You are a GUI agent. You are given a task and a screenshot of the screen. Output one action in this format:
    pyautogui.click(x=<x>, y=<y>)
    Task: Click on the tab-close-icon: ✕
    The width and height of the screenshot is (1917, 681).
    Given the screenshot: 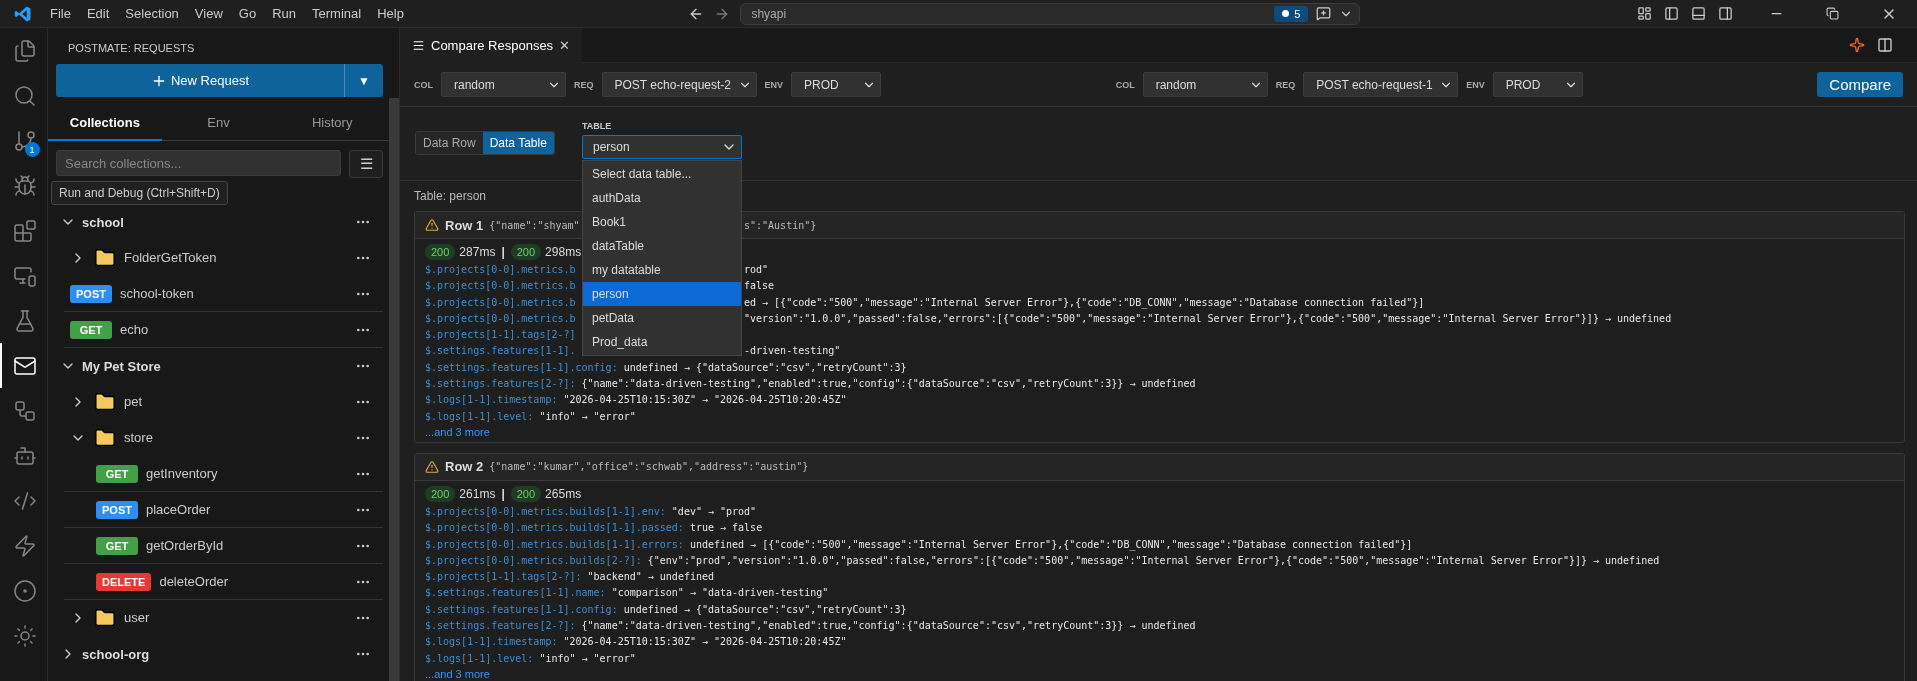 What is the action you would take?
    pyautogui.click(x=565, y=45)
    